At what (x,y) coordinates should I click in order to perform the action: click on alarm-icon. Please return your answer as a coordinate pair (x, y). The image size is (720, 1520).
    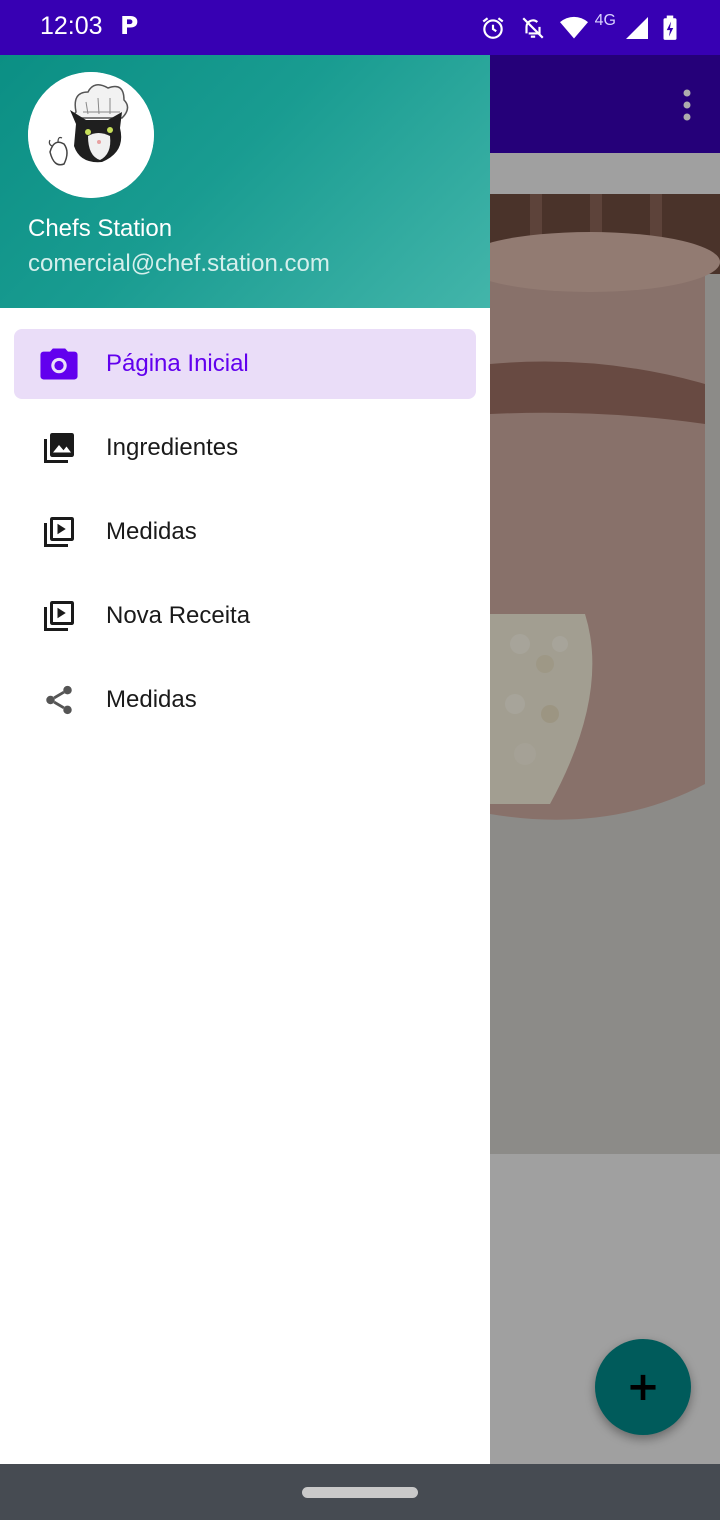
    Looking at the image, I should click on (493, 28).